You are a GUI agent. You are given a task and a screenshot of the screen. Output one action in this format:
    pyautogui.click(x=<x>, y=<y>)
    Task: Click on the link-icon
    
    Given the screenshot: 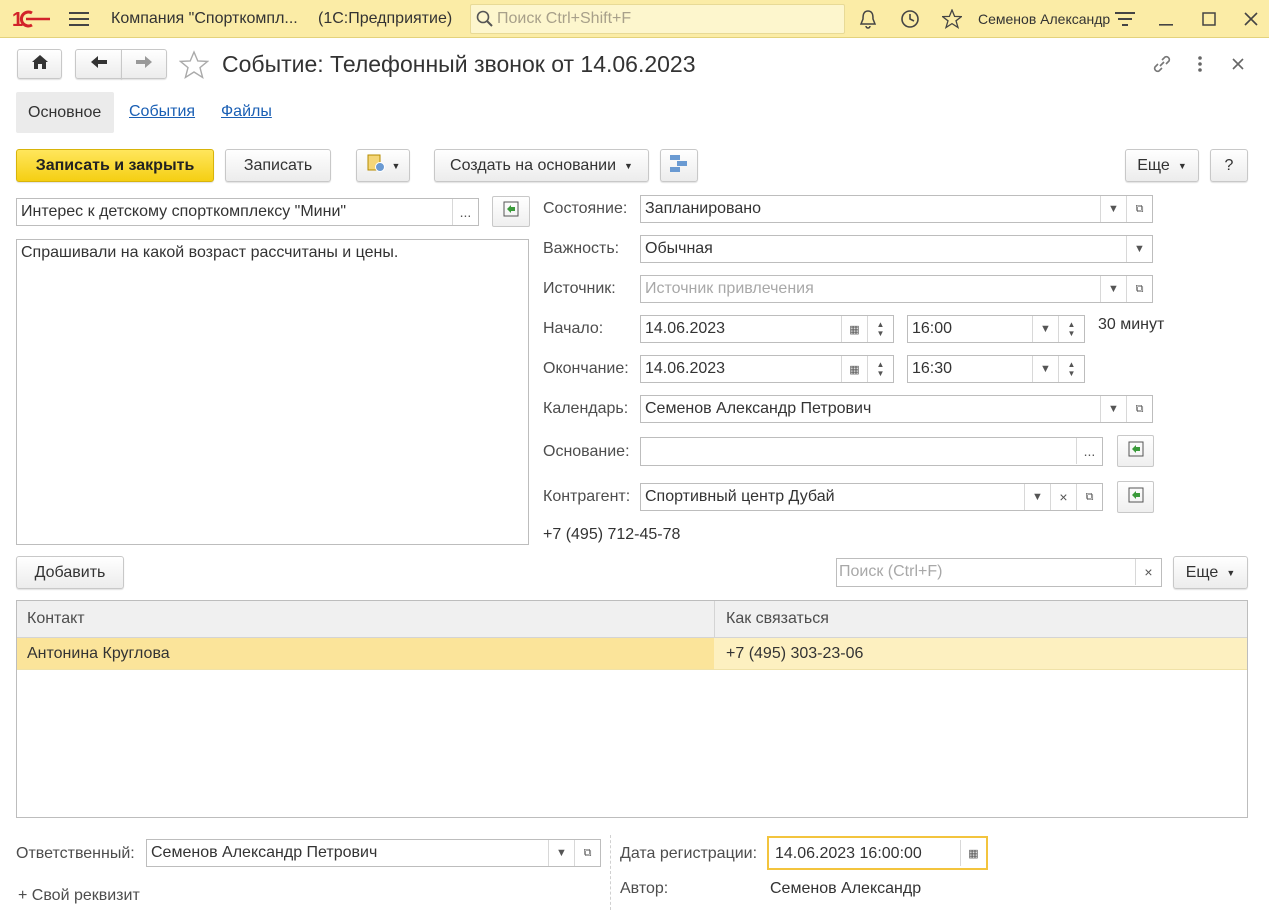 What is the action you would take?
    pyautogui.click(x=1162, y=64)
    